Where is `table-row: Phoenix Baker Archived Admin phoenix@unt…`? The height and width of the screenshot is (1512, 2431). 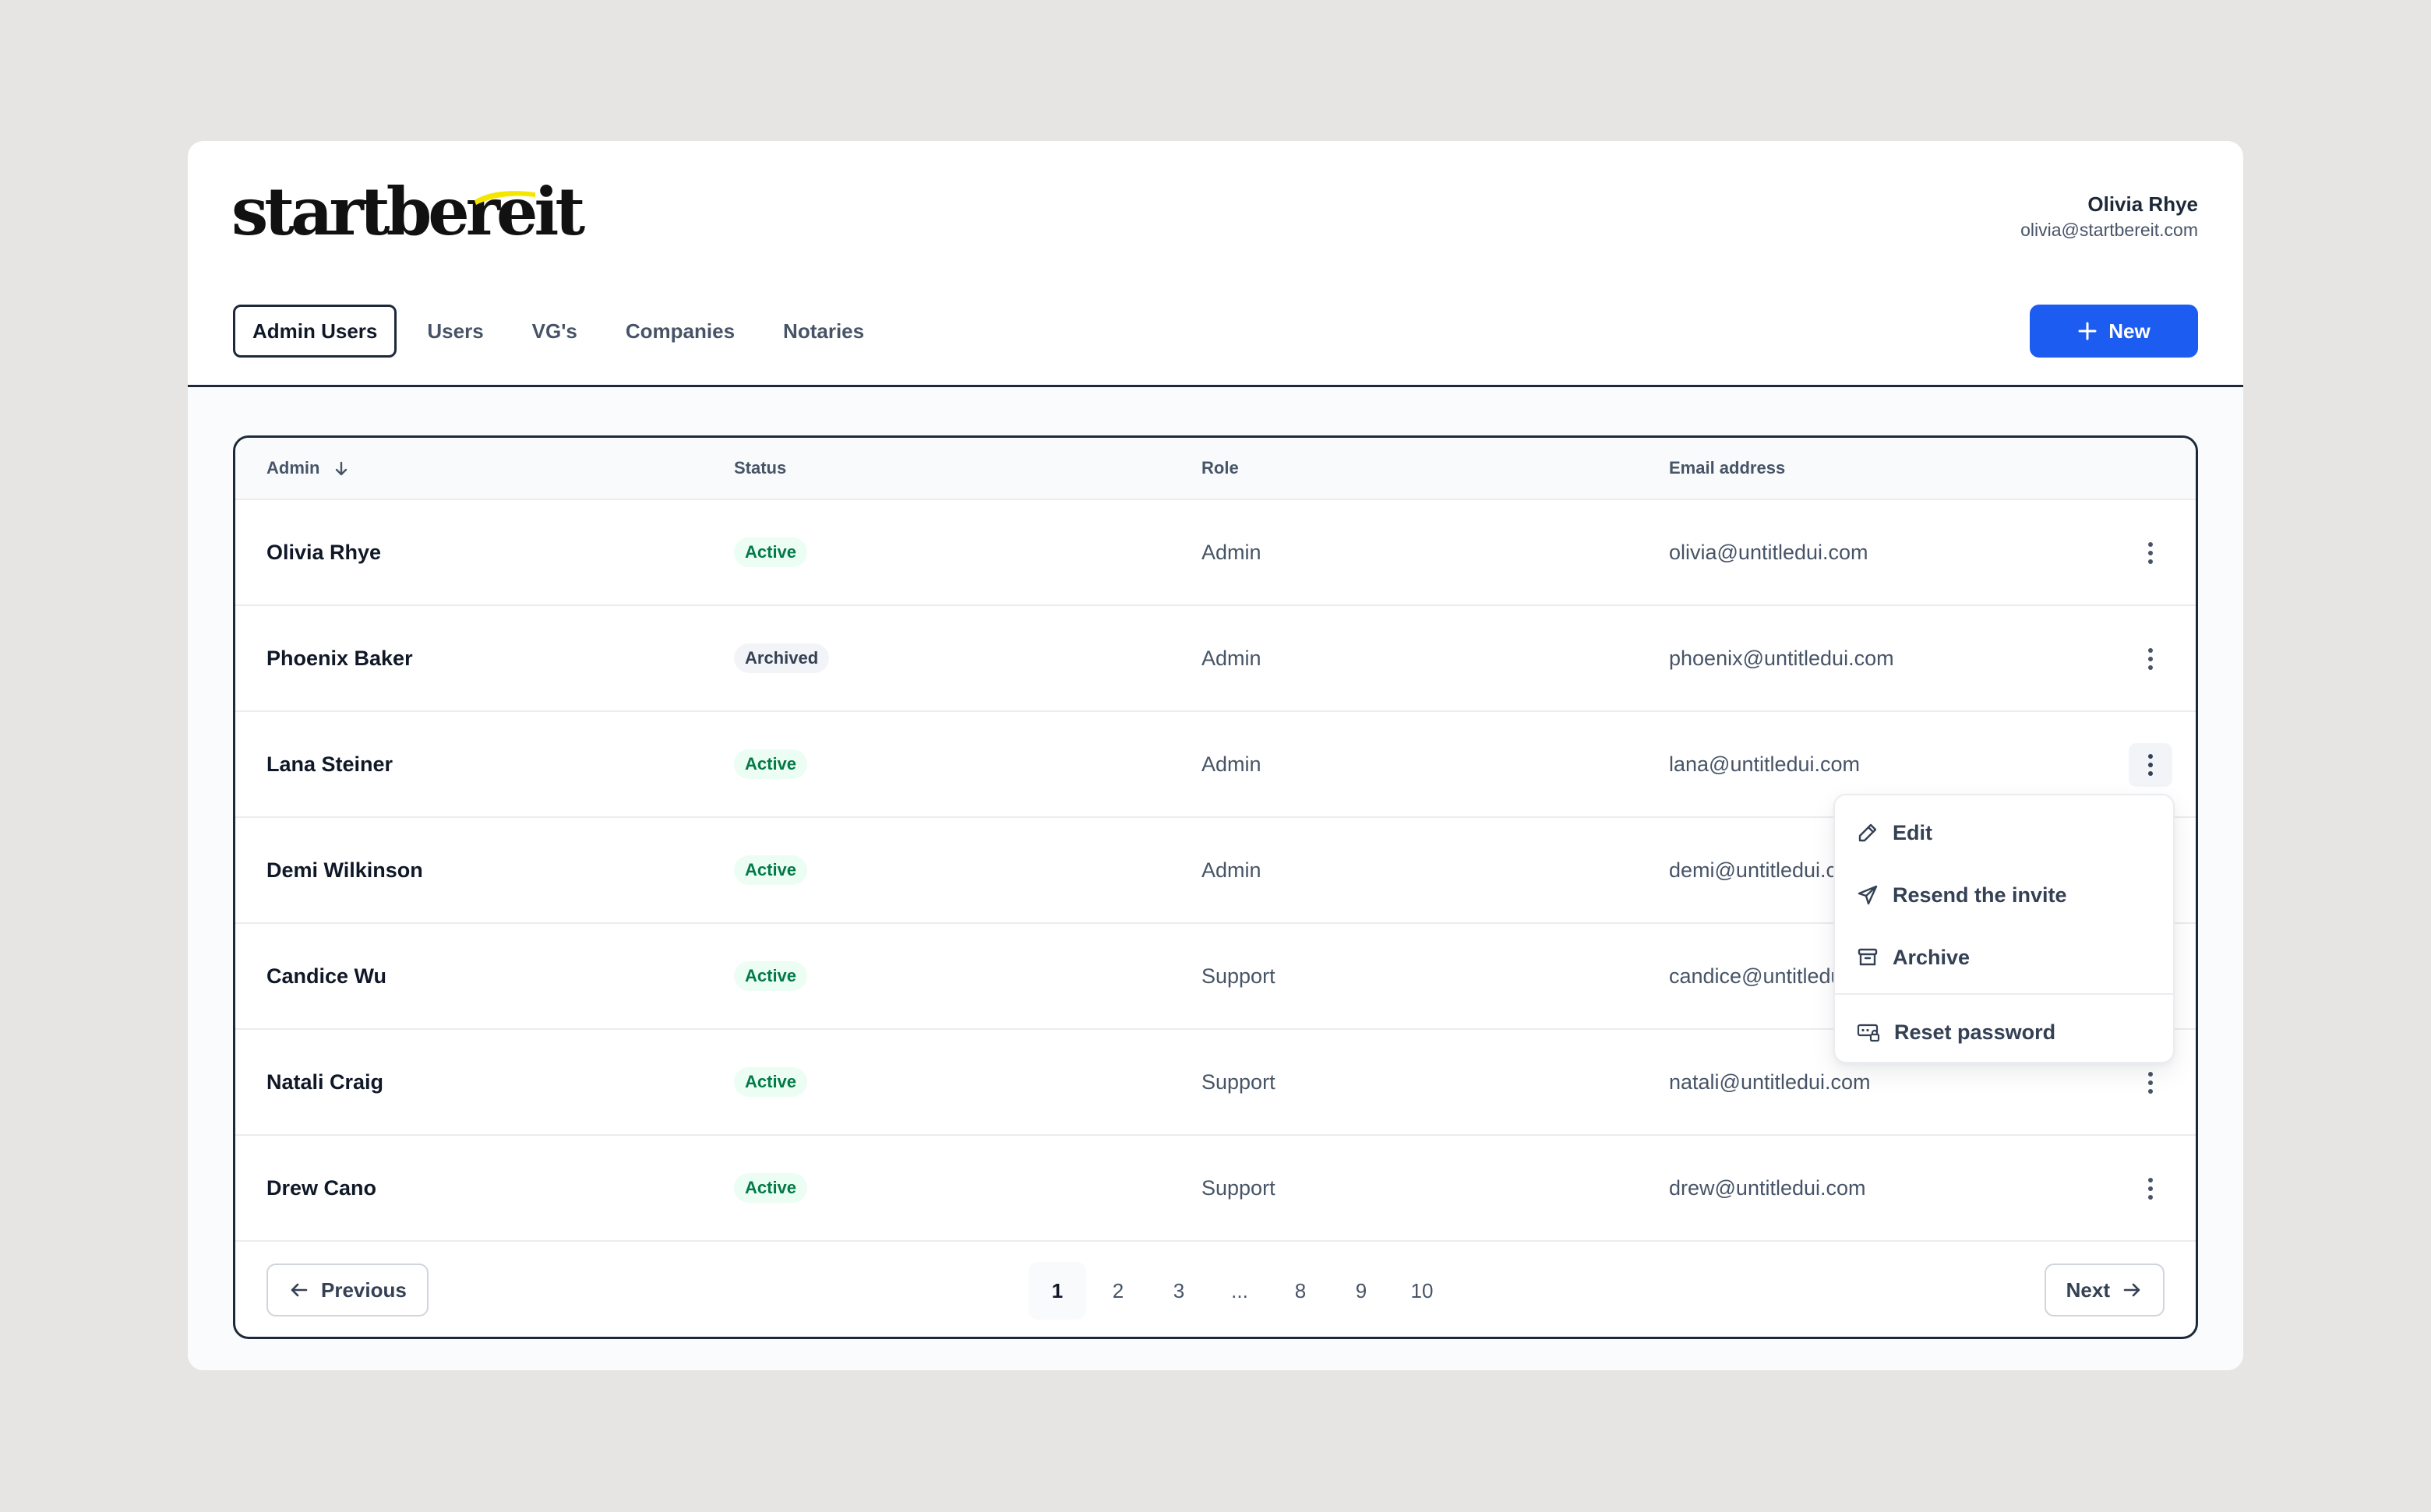
table-row: Phoenix Baker Archived Admin phoenix@unt… is located at coordinates (1215, 659).